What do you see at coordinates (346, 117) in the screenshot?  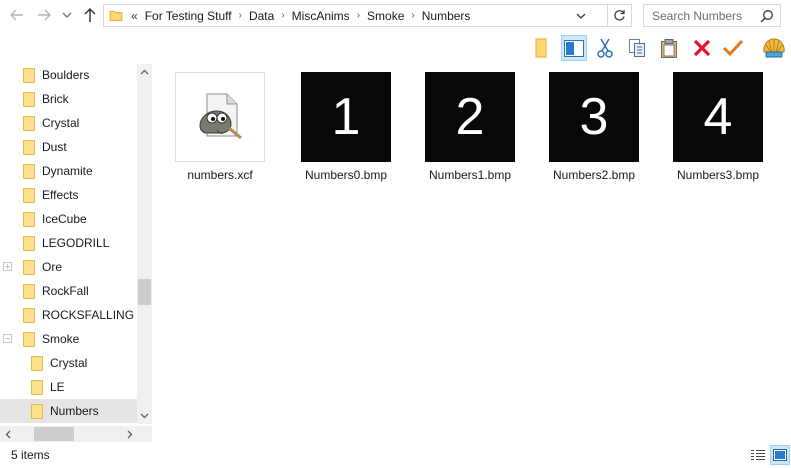 I see `file-thumbnail: 1` at bounding box center [346, 117].